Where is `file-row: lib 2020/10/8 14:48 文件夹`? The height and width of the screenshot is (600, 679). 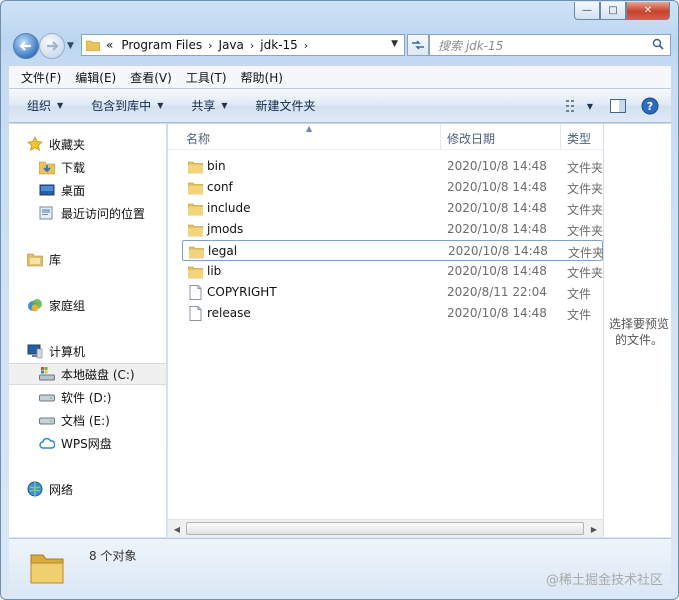 file-row: lib 2020/10/8 14:48 文件夹 is located at coordinates (392, 271).